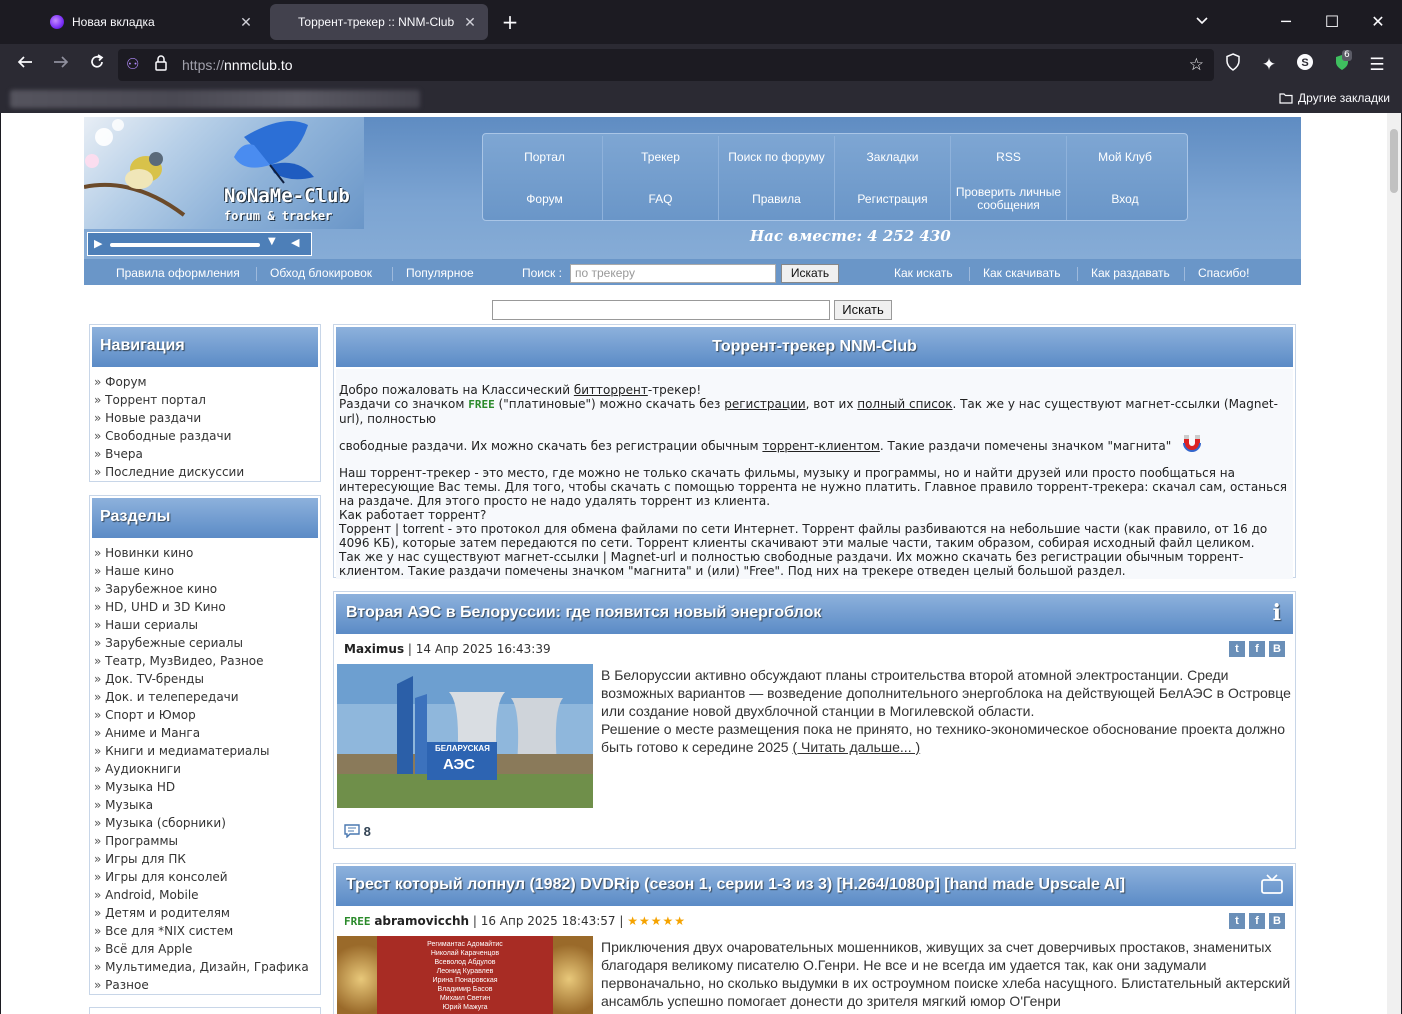 The width and height of the screenshot is (1402, 1014). Describe the element at coordinates (207, 589) in the screenshot. I see `sidebar-section-item: » Зарубежное кино` at that location.